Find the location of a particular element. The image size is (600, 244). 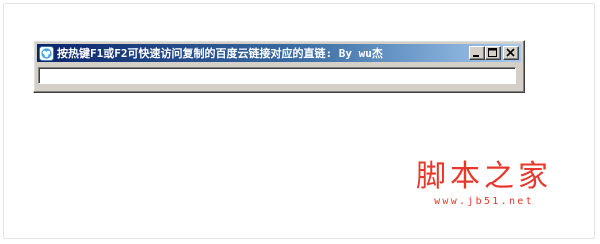

caption-buttons is located at coordinates (494, 53).